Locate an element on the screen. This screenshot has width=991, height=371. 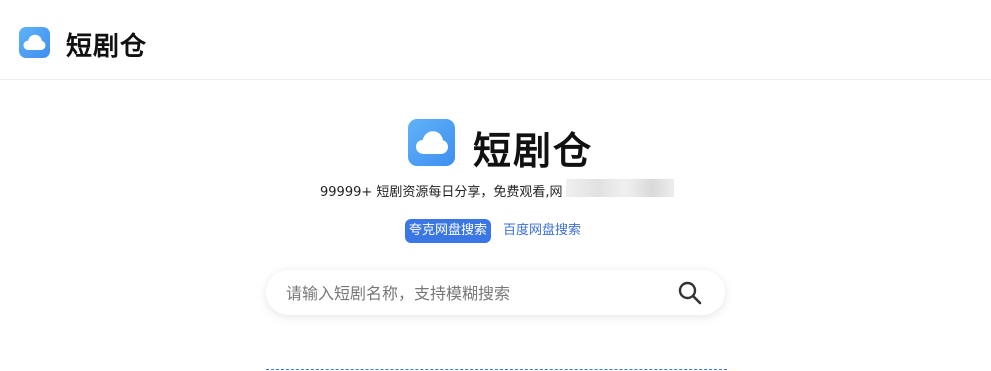
site-name: 短剧仓 is located at coordinates (106, 44).